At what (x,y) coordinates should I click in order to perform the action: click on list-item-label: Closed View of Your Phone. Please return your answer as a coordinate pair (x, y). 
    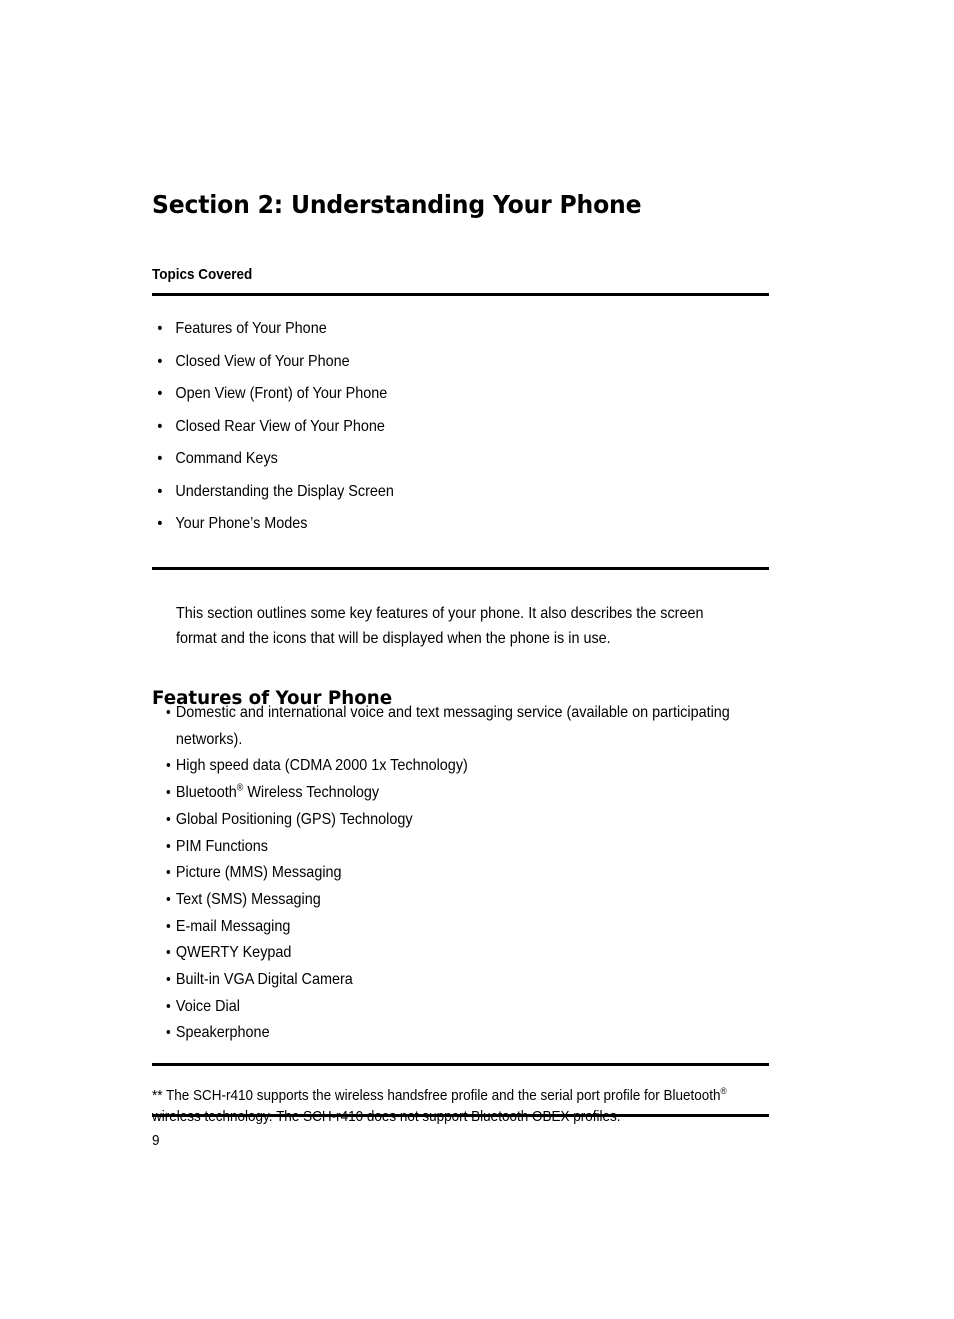
    Looking at the image, I should click on (262, 361).